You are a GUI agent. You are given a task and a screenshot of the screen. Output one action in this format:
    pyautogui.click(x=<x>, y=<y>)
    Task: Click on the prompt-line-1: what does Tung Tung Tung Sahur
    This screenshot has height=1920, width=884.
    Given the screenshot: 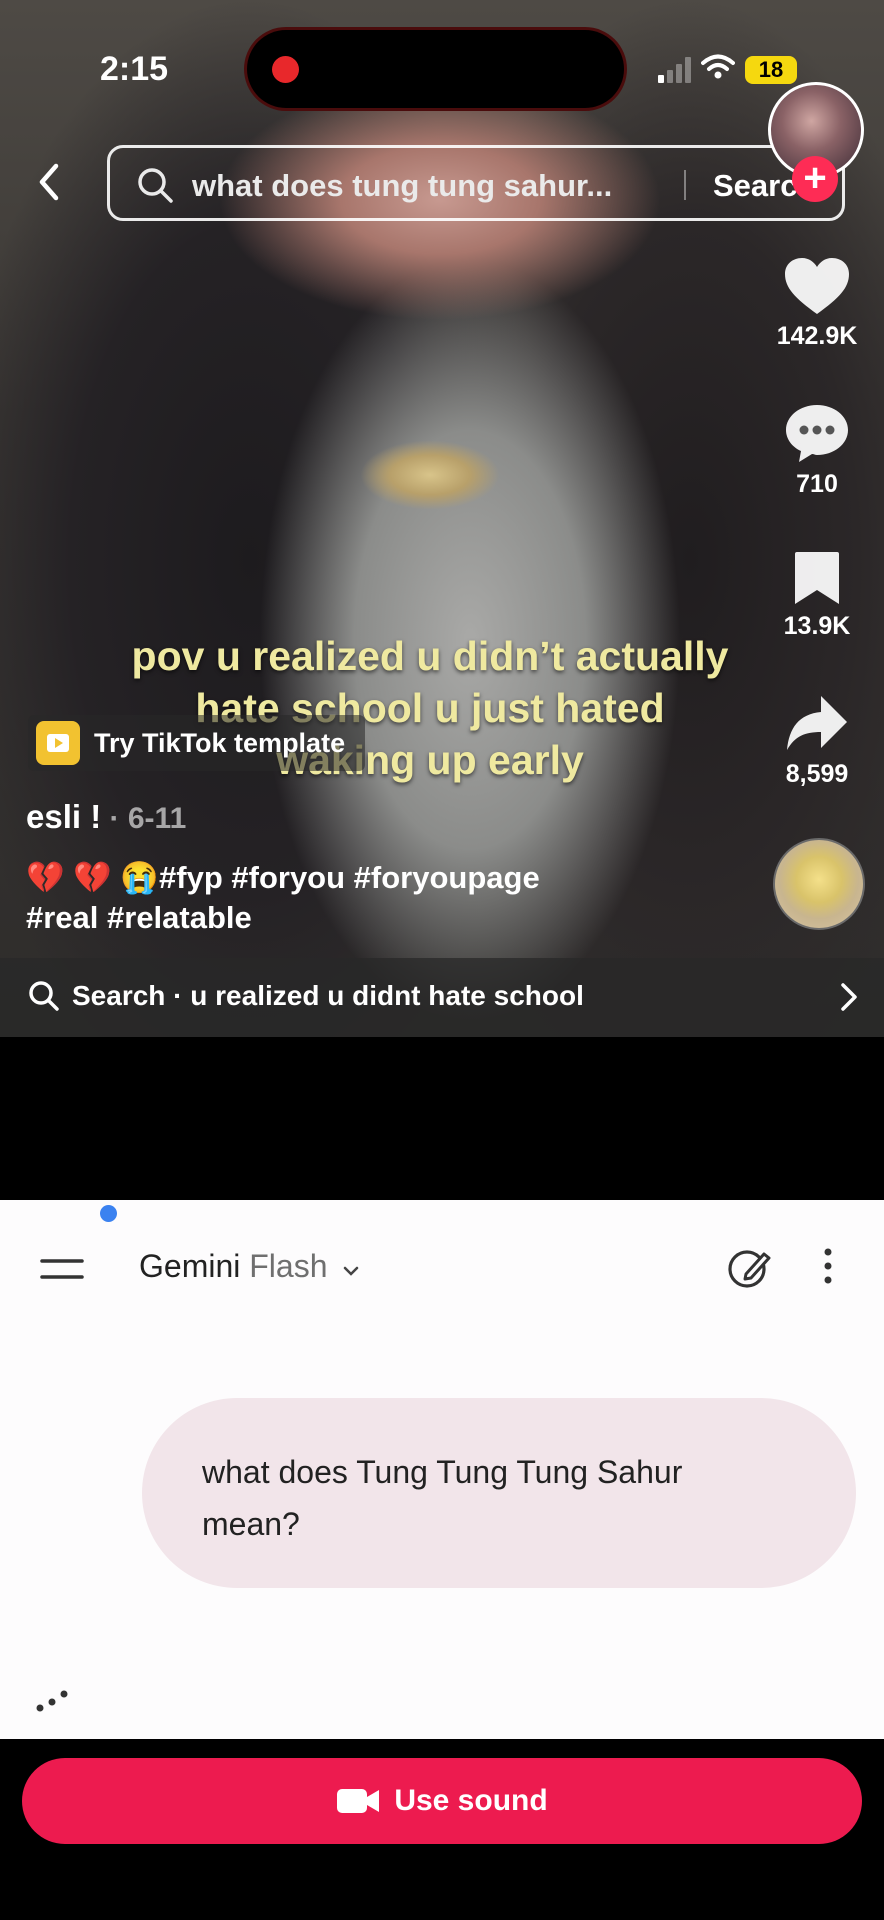 What is the action you would take?
    pyautogui.click(x=442, y=1472)
    